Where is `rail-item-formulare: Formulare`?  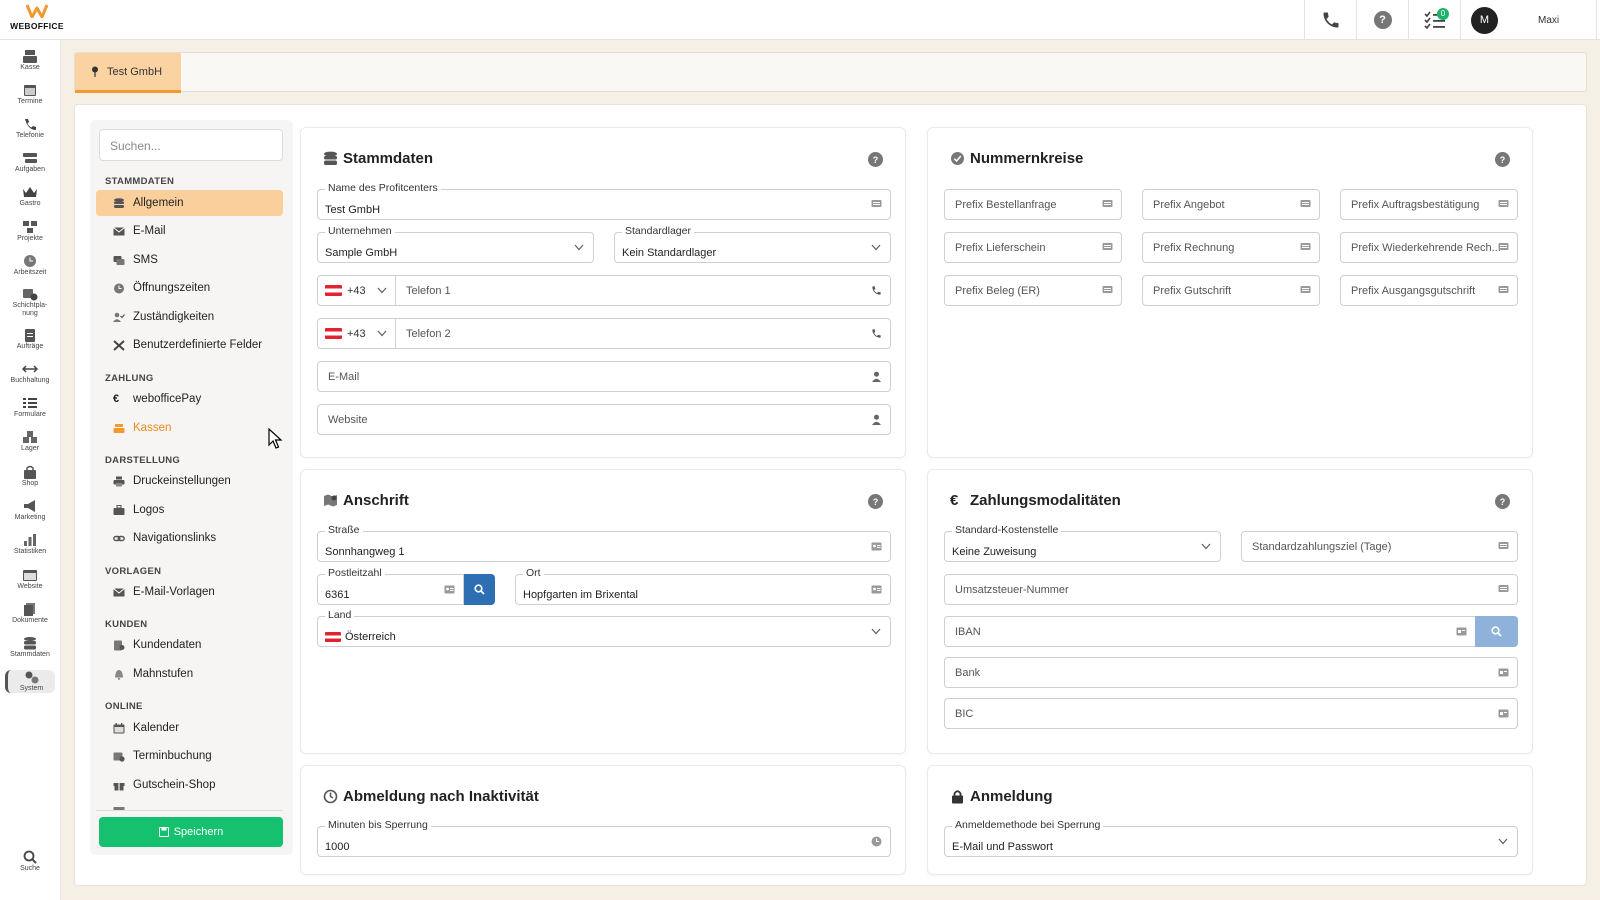
rail-item-formulare: Formulare is located at coordinates (30, 407).